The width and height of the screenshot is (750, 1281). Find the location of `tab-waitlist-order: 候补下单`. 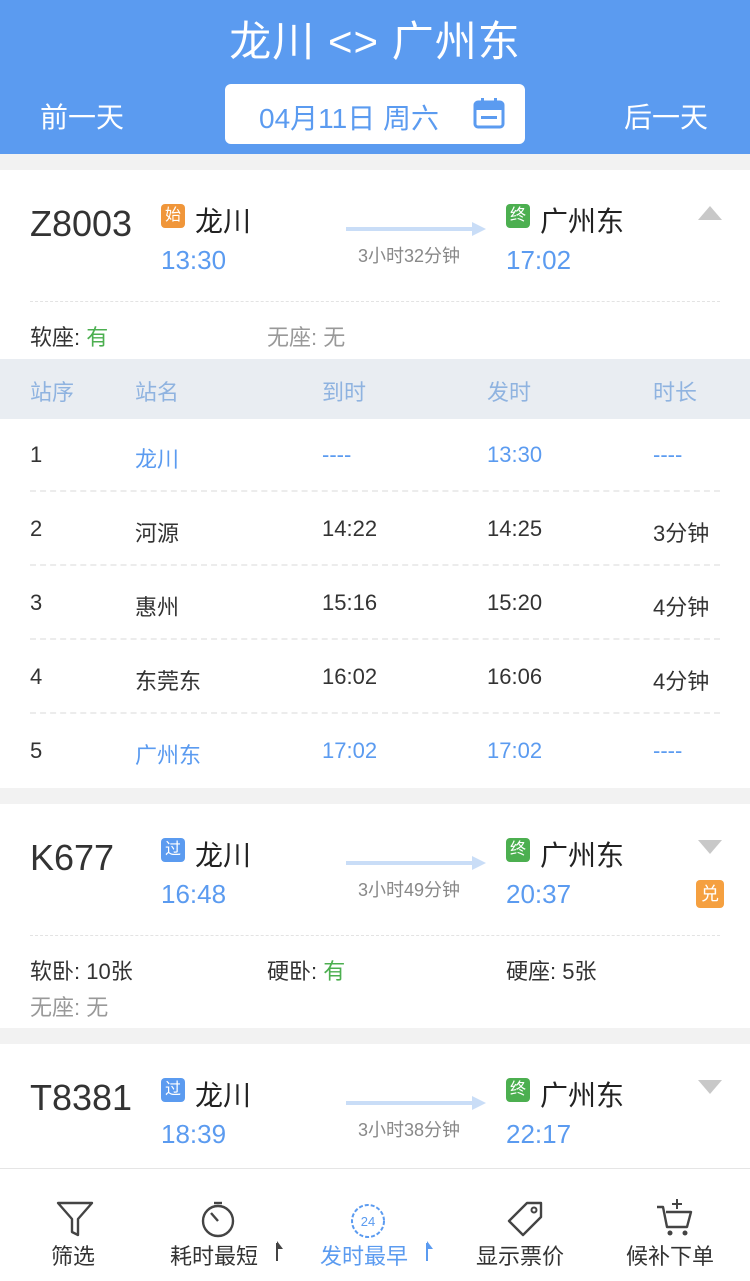

tab-waitlist-order: 候补下单 is located at coordinates (675, 1225).